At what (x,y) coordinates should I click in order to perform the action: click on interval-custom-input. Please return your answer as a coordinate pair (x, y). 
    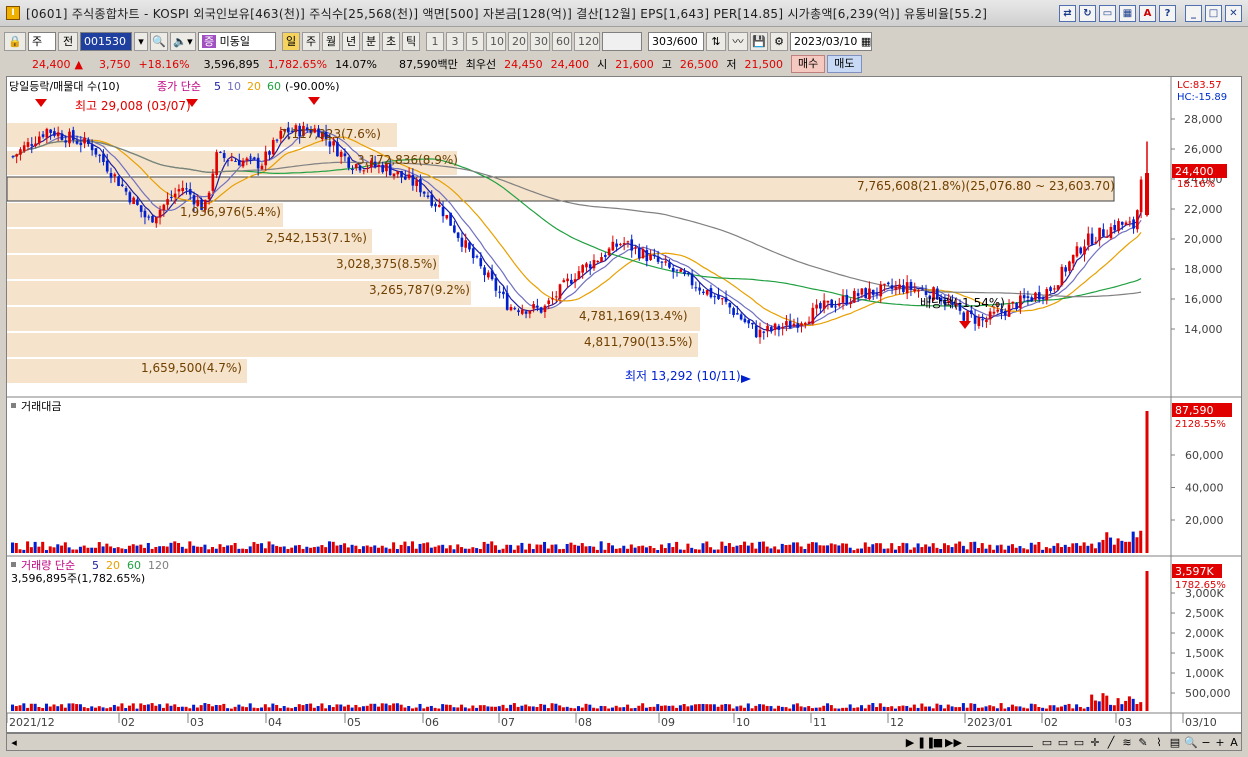
    Looking at the image, I should click on (622, 41).